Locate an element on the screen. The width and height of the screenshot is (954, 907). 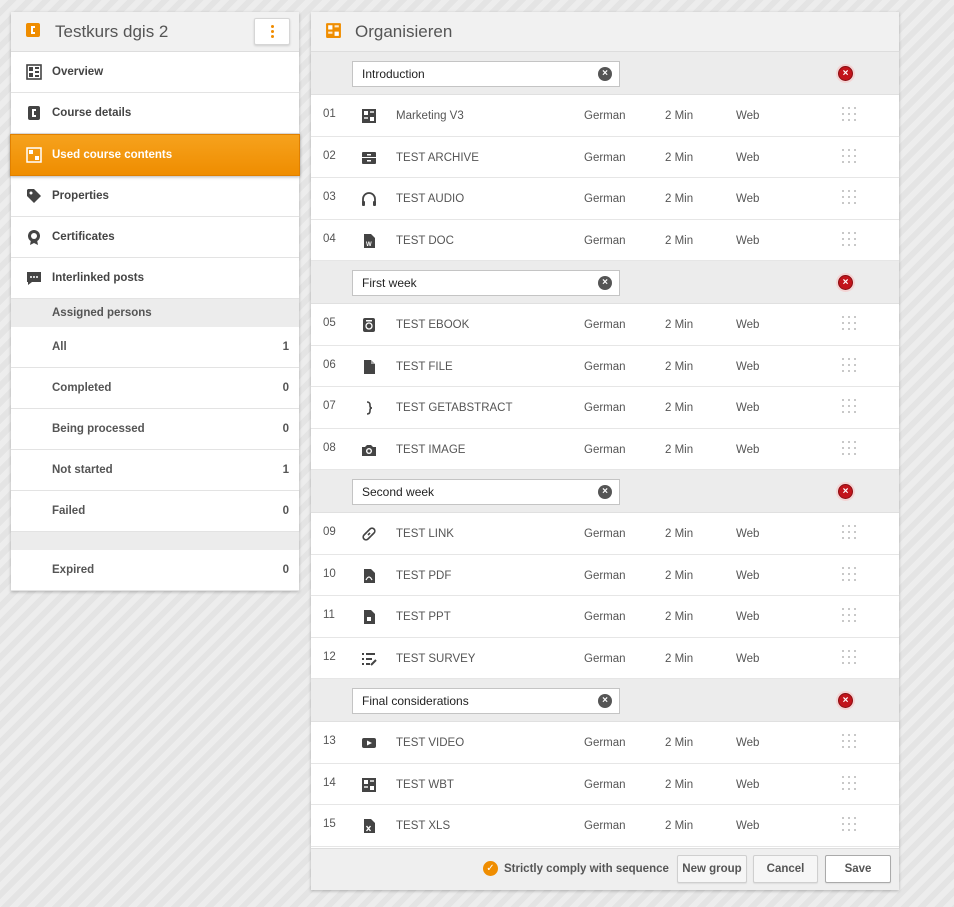
content-row: 13 TEST VIDEO German 2 Min Web is located at coordinates (605, 743).